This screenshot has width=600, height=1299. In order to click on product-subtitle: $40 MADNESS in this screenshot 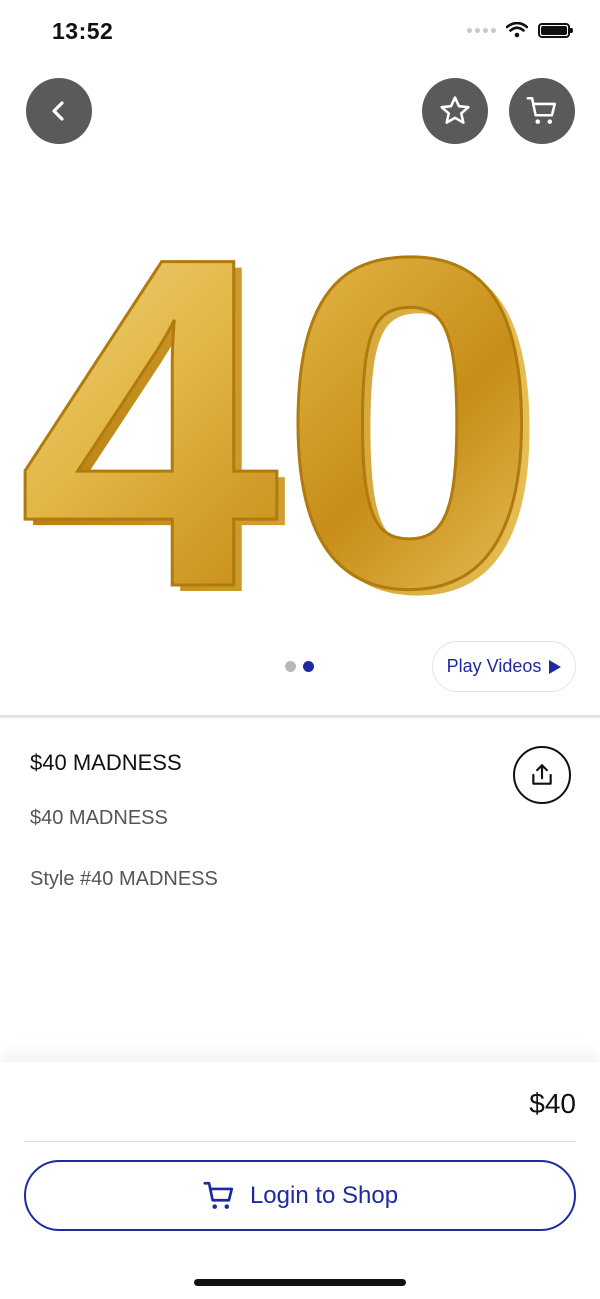, I will do `click(99, 818)`.